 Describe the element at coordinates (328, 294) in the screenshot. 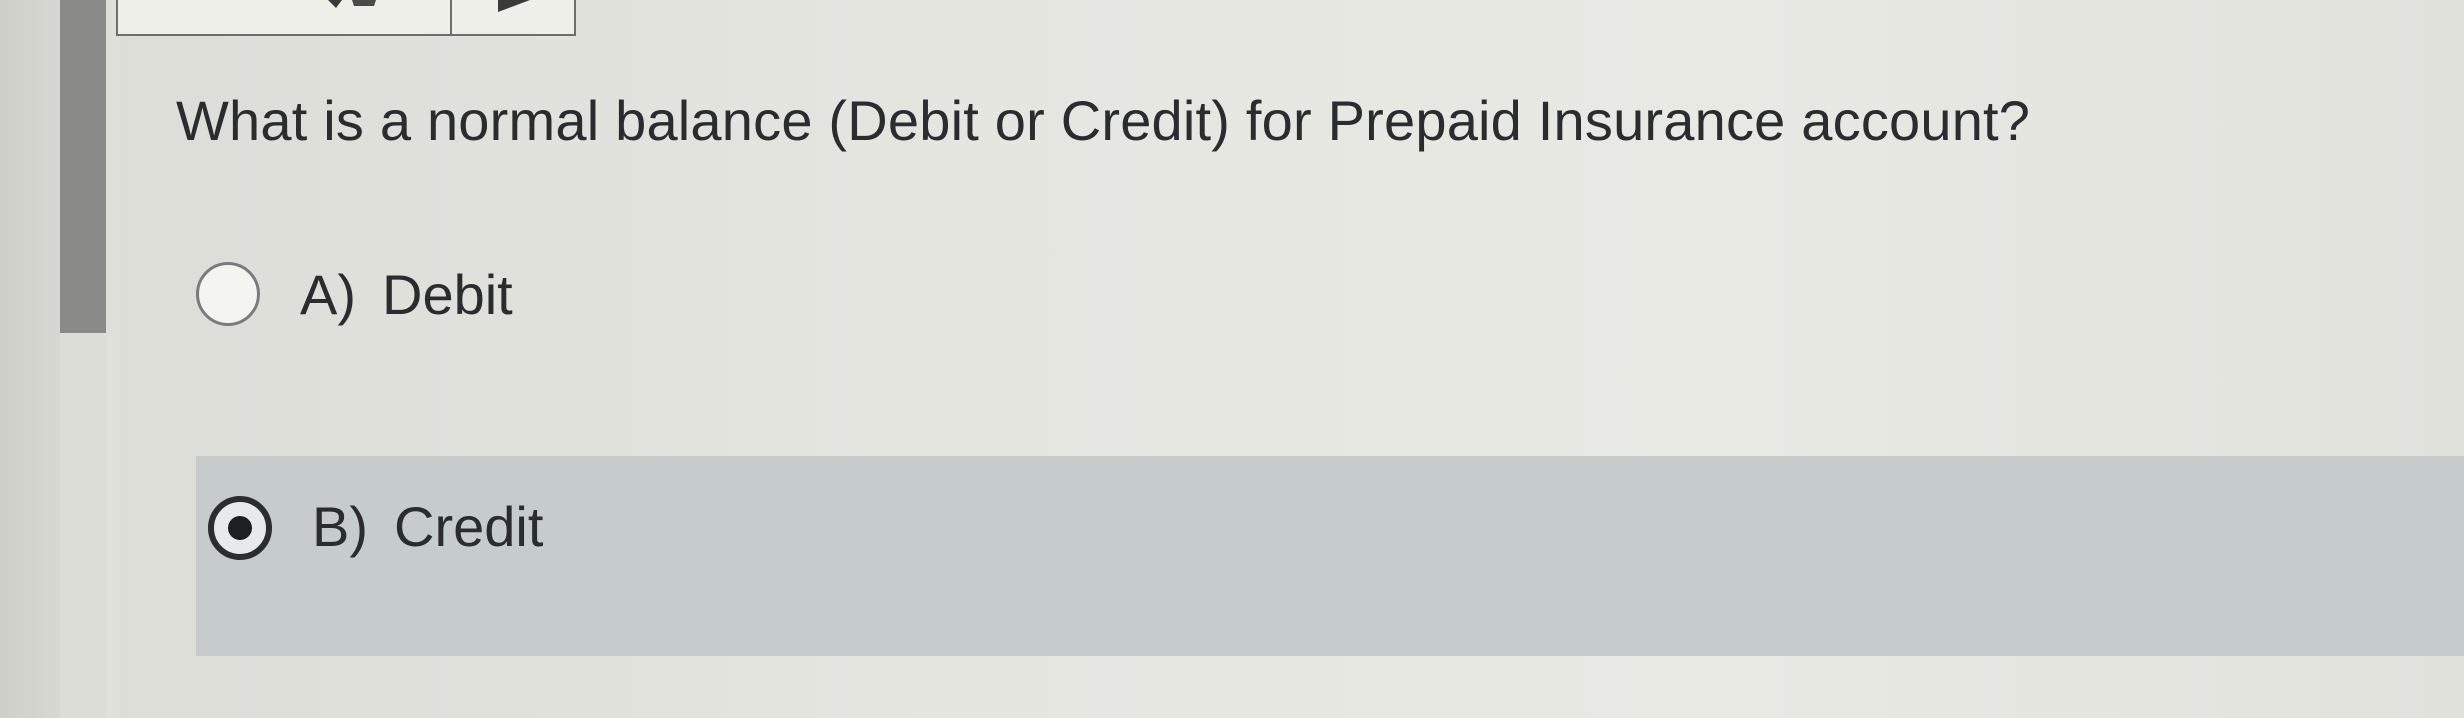

I see `option-letter-a: A)` at that location.